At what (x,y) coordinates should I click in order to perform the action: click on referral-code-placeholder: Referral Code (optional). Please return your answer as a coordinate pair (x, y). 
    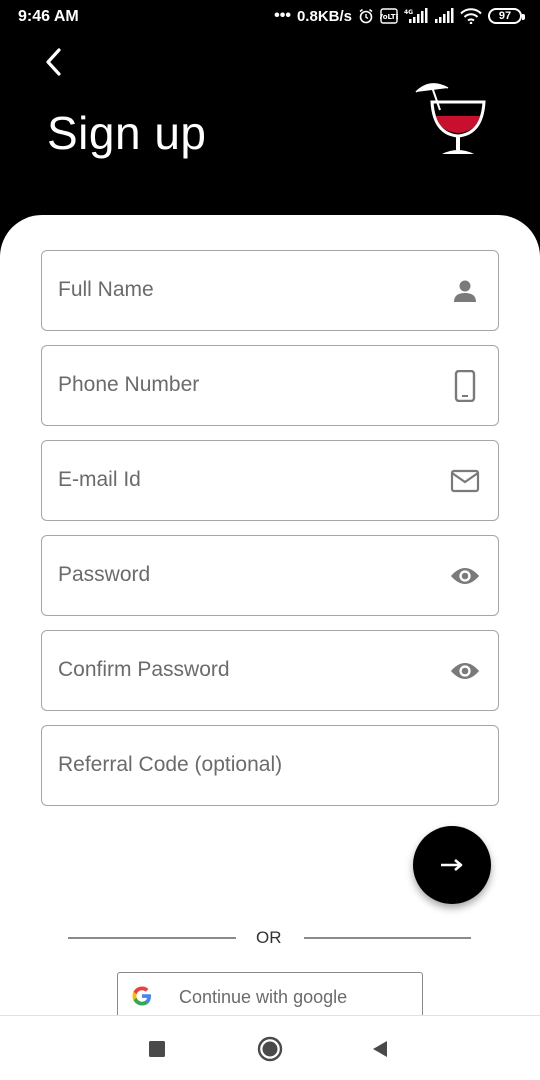
    Looking at the image, I should click on (170, 764).